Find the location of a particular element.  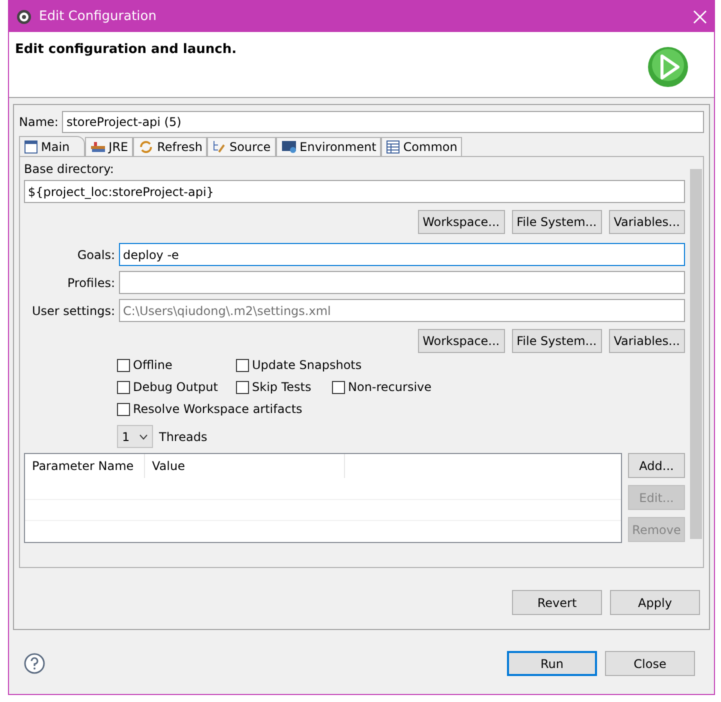

input-field: ${project_loc:storeProject-api} is located at coordinates (354, 191).